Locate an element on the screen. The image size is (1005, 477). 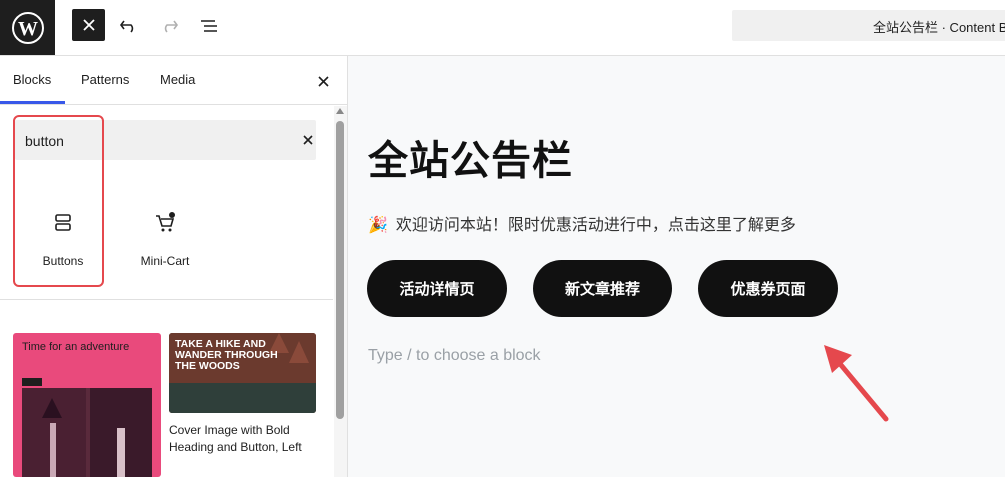
pattern-preview-text: Time for an adventure is located at coordinates (76, 347).